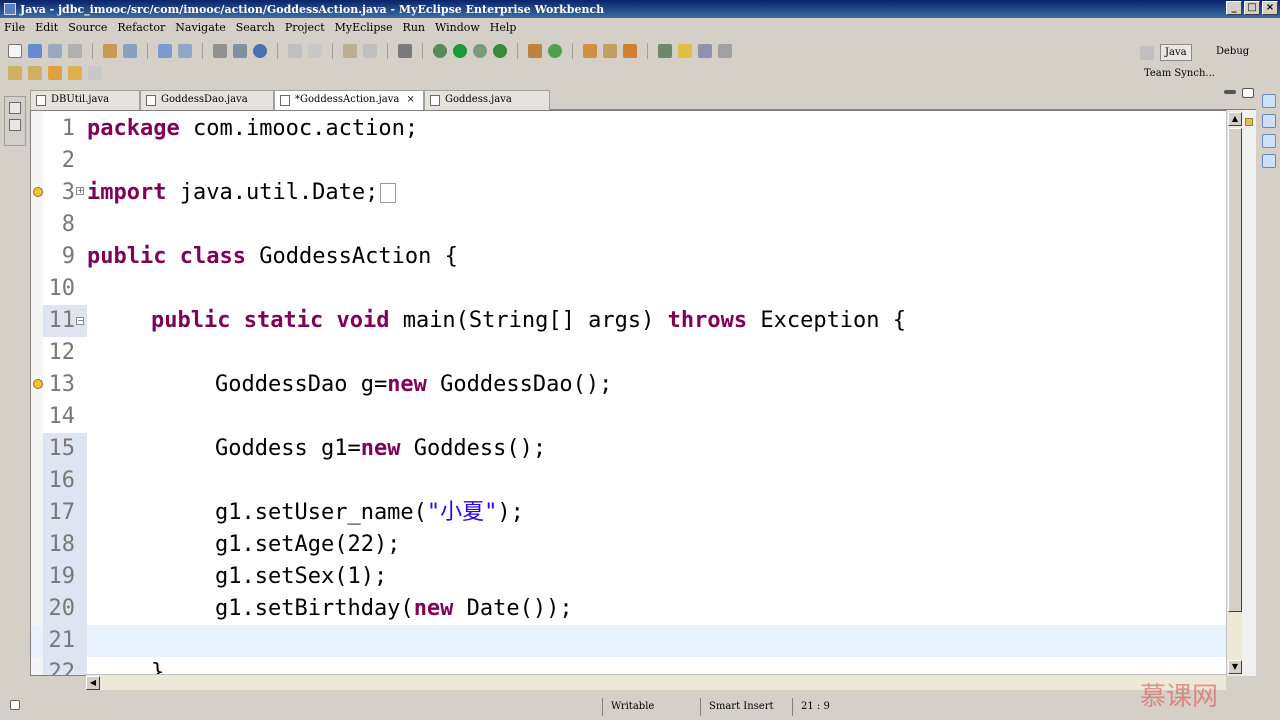  Describe the element at coordinates (15, 705) in the screenshot. I see `fast-view-icon` at that location.